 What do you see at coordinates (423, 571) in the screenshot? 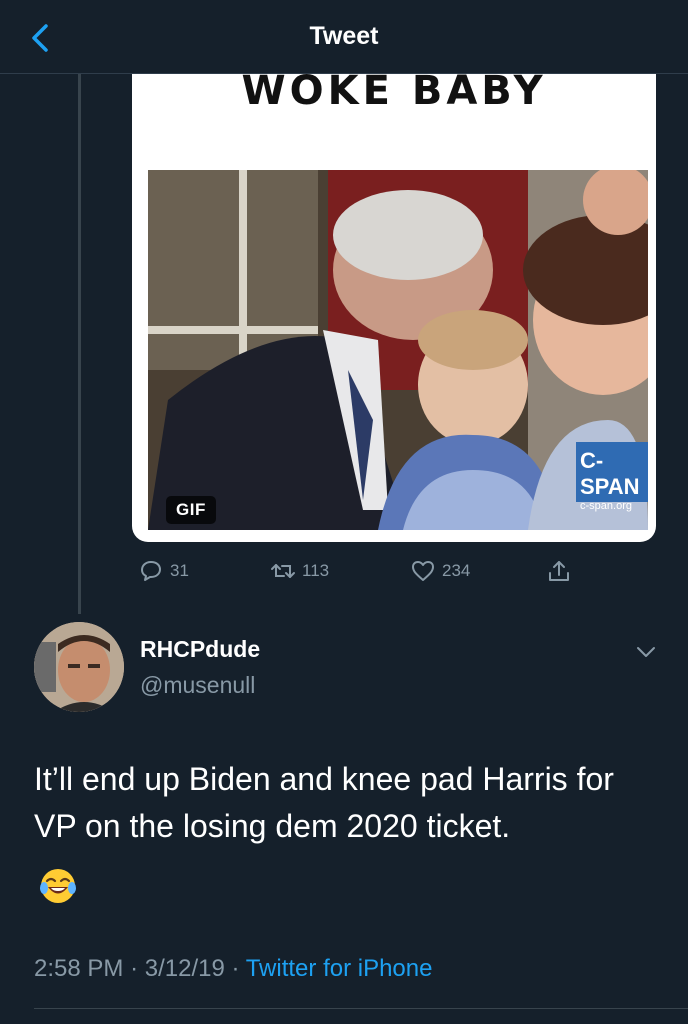
I see `heart-icon` at bounding box center [423, 571].